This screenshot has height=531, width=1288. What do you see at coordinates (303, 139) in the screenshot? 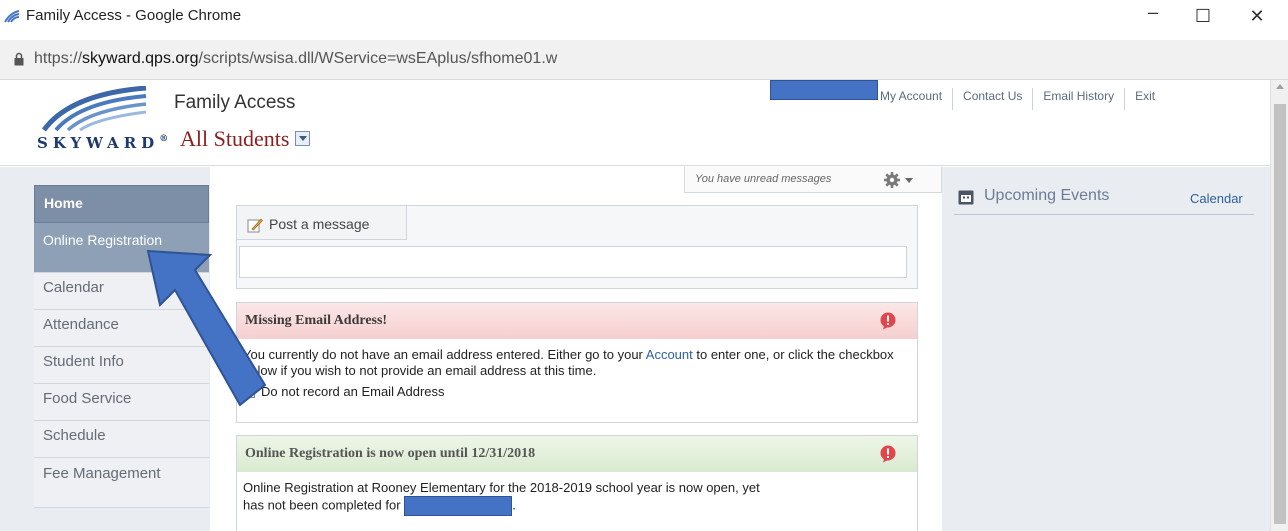
I see `dropdown-arrow-icon` at bounding box center [303, 139].